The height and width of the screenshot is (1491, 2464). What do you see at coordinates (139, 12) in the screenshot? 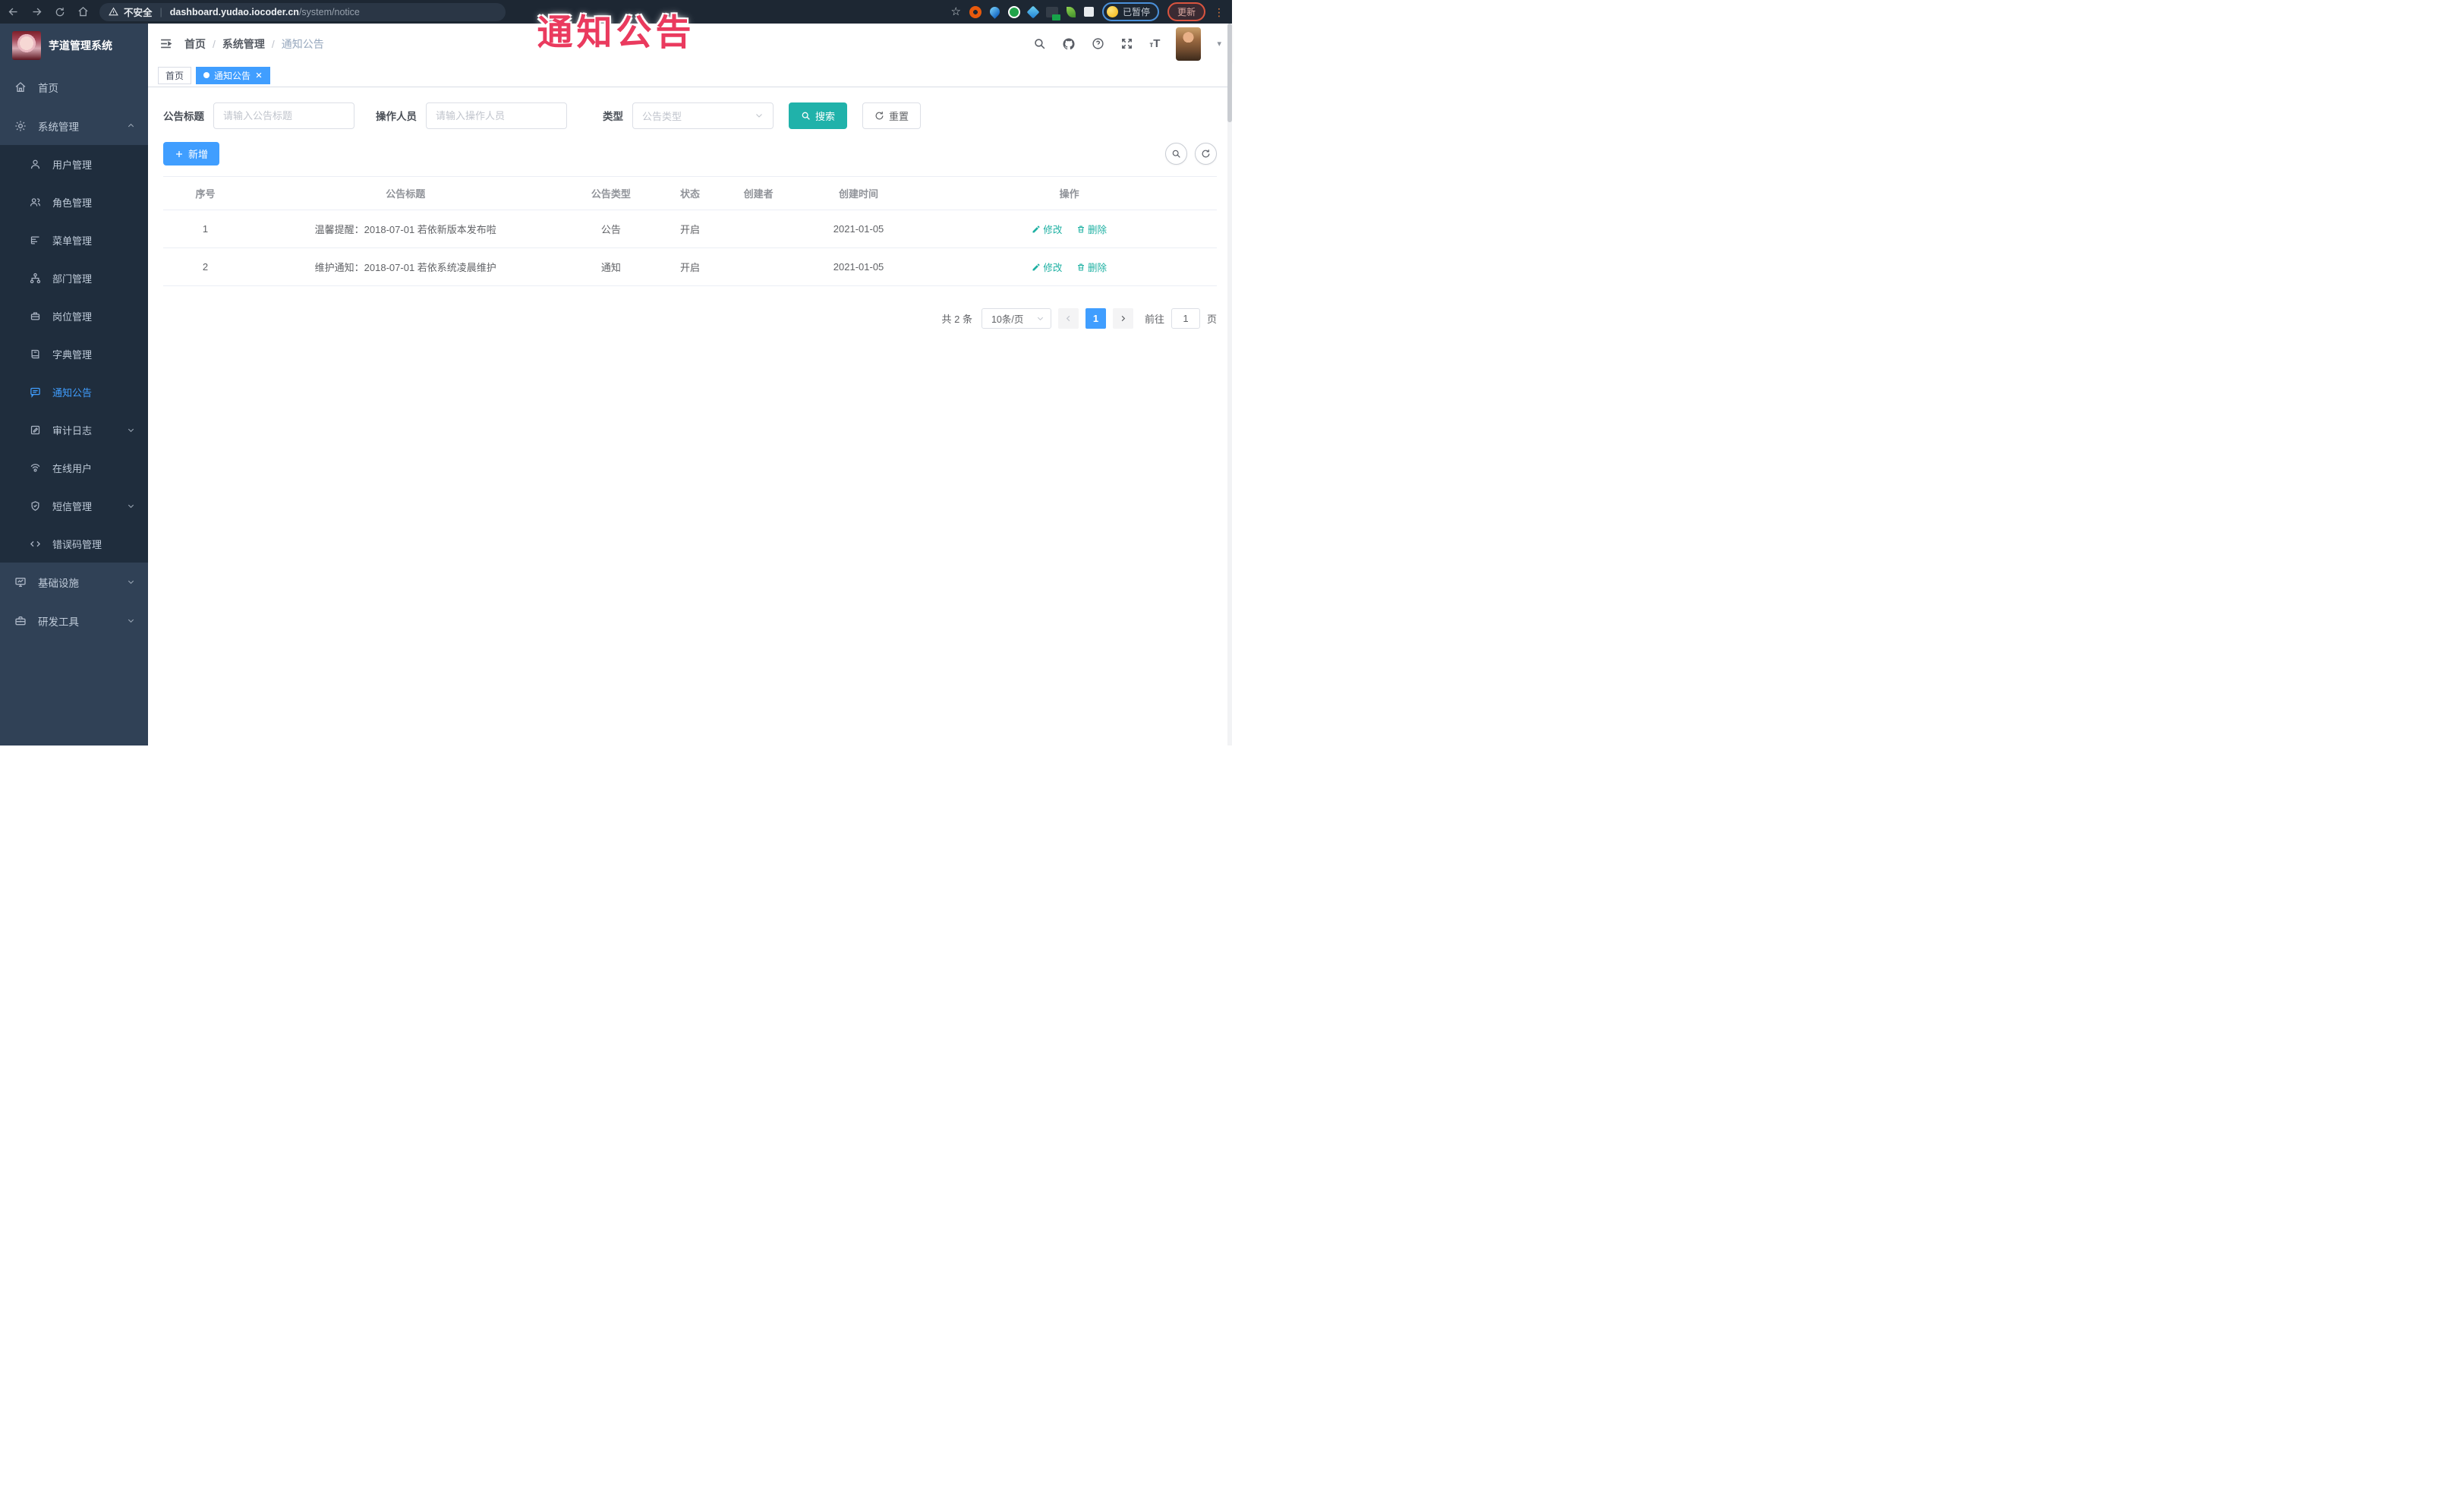
I see `security-label: 不安全` at bounding box center [139, 12].